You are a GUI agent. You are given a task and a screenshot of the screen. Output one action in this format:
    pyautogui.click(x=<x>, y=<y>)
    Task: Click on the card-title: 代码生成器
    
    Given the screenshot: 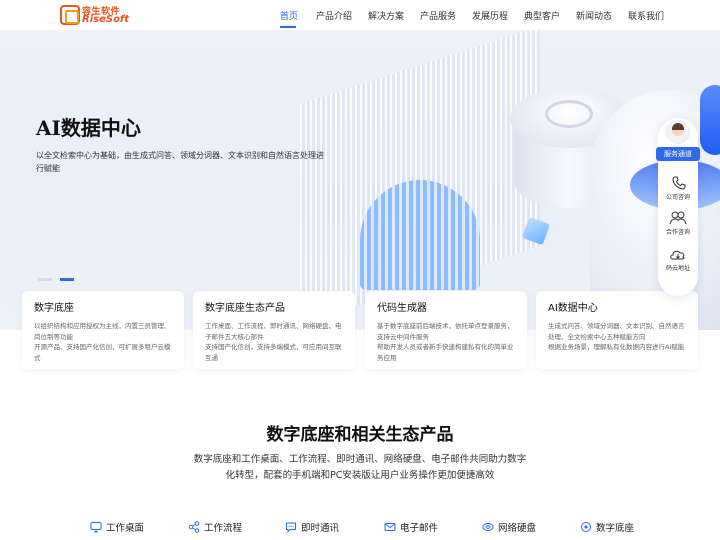 What is the action you would take?
    pyautogui.click(x=402, y=308)
    